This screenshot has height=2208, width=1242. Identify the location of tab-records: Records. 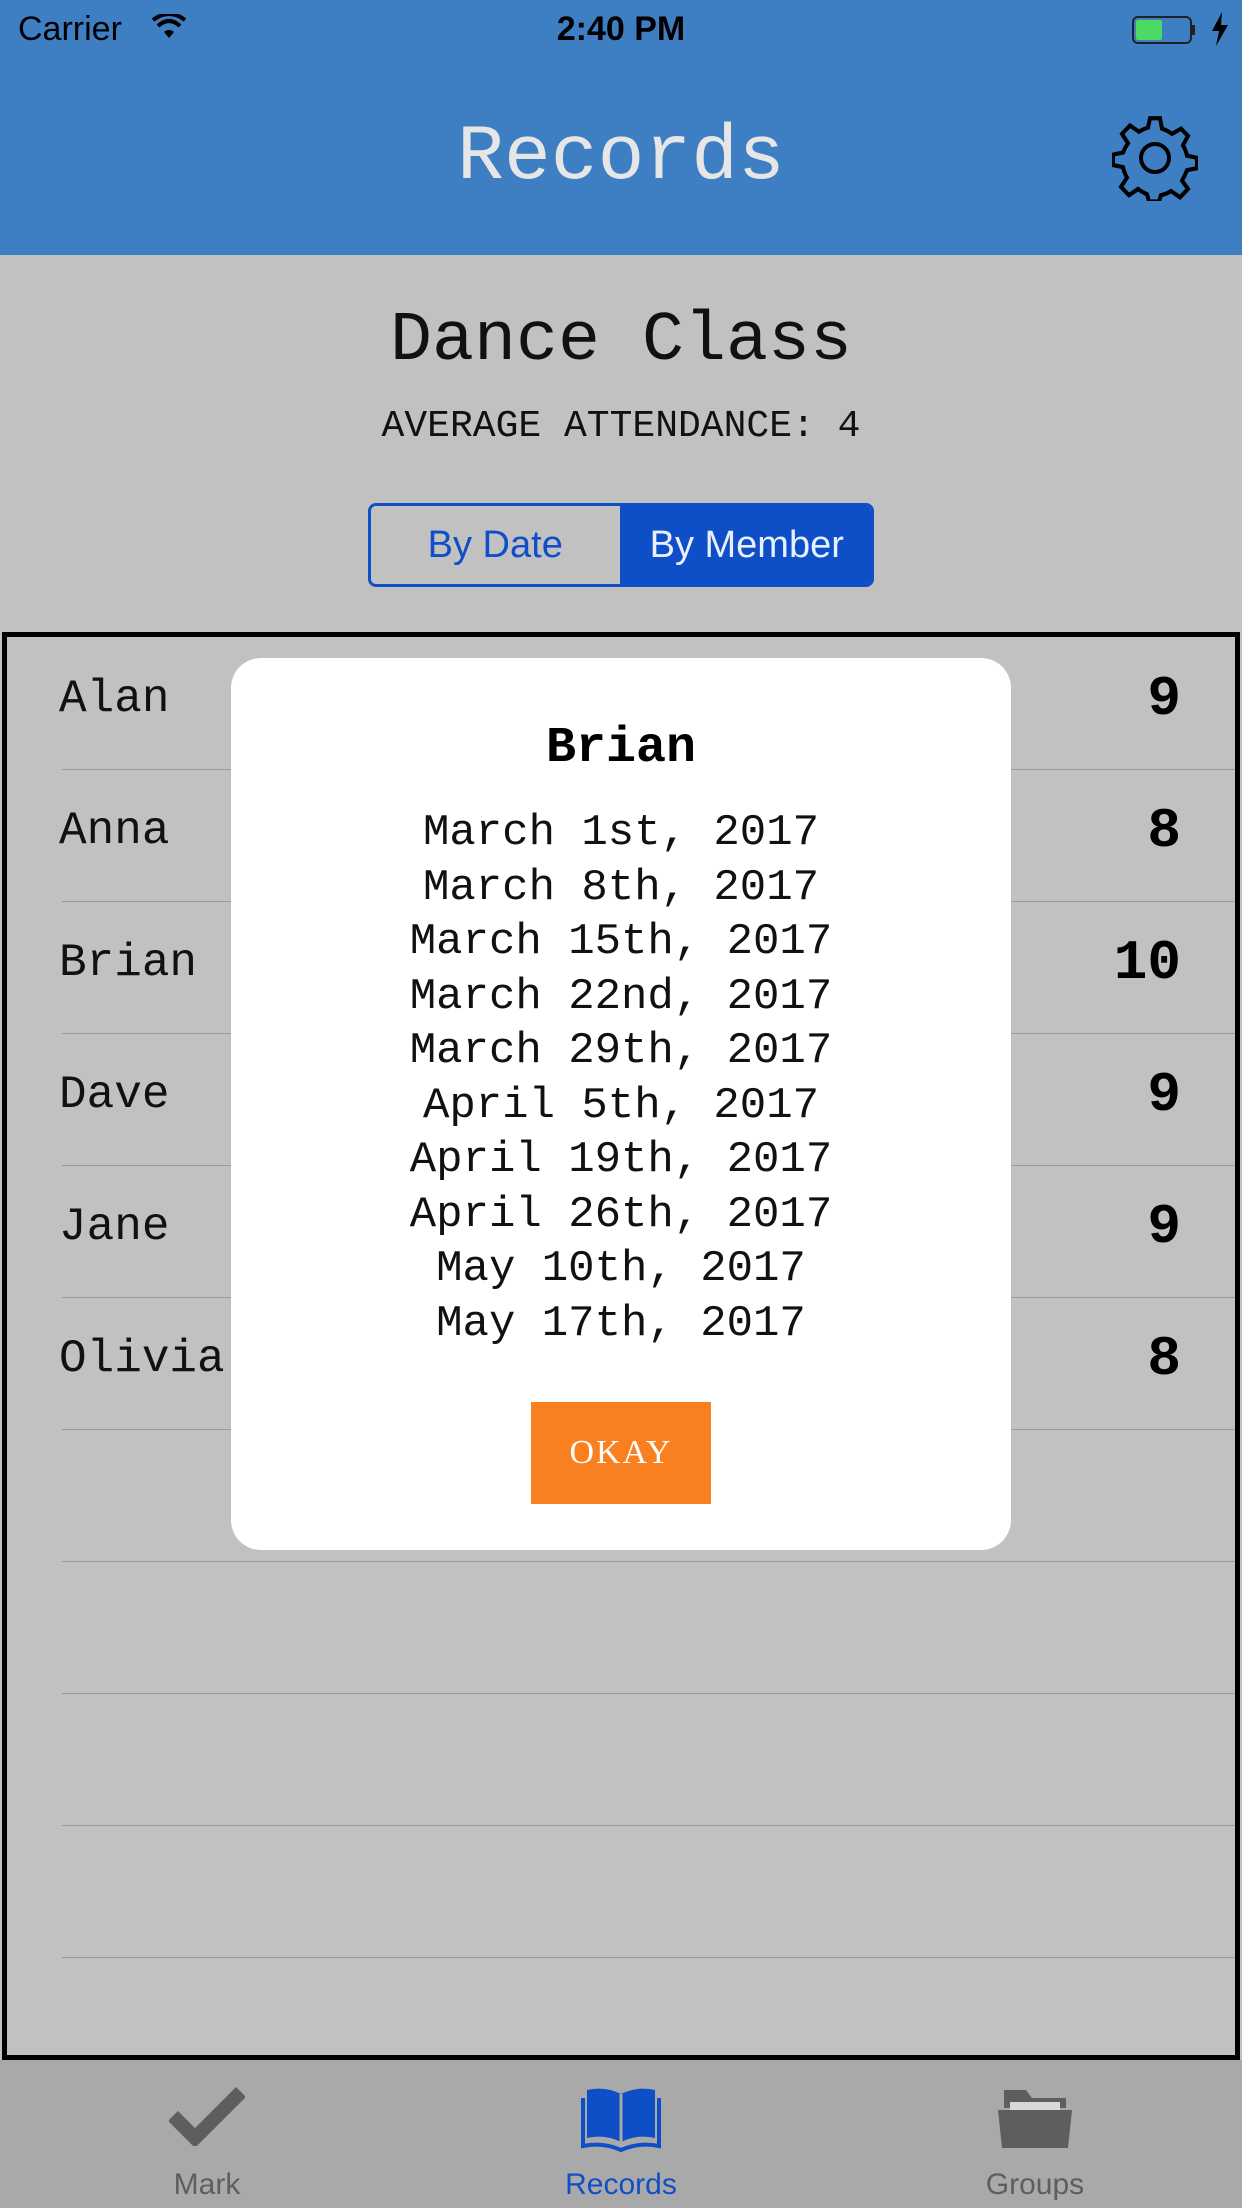
(621, 2134).